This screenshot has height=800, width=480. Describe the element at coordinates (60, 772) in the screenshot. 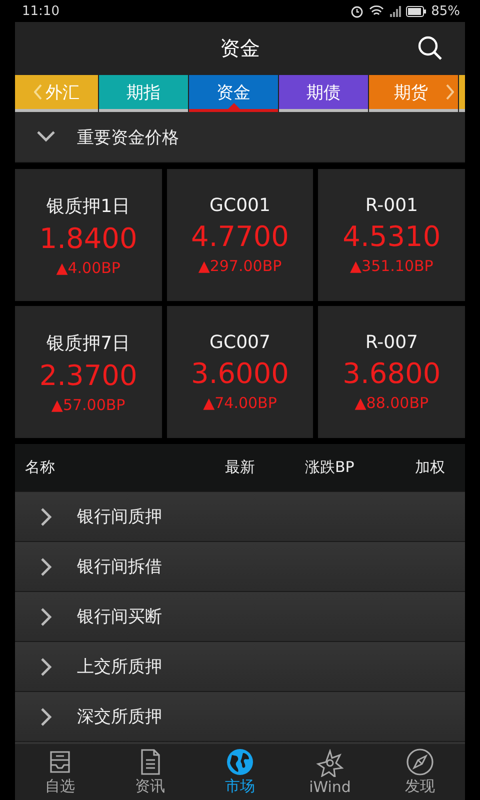

I see `nav-tab: 自选` at that location.